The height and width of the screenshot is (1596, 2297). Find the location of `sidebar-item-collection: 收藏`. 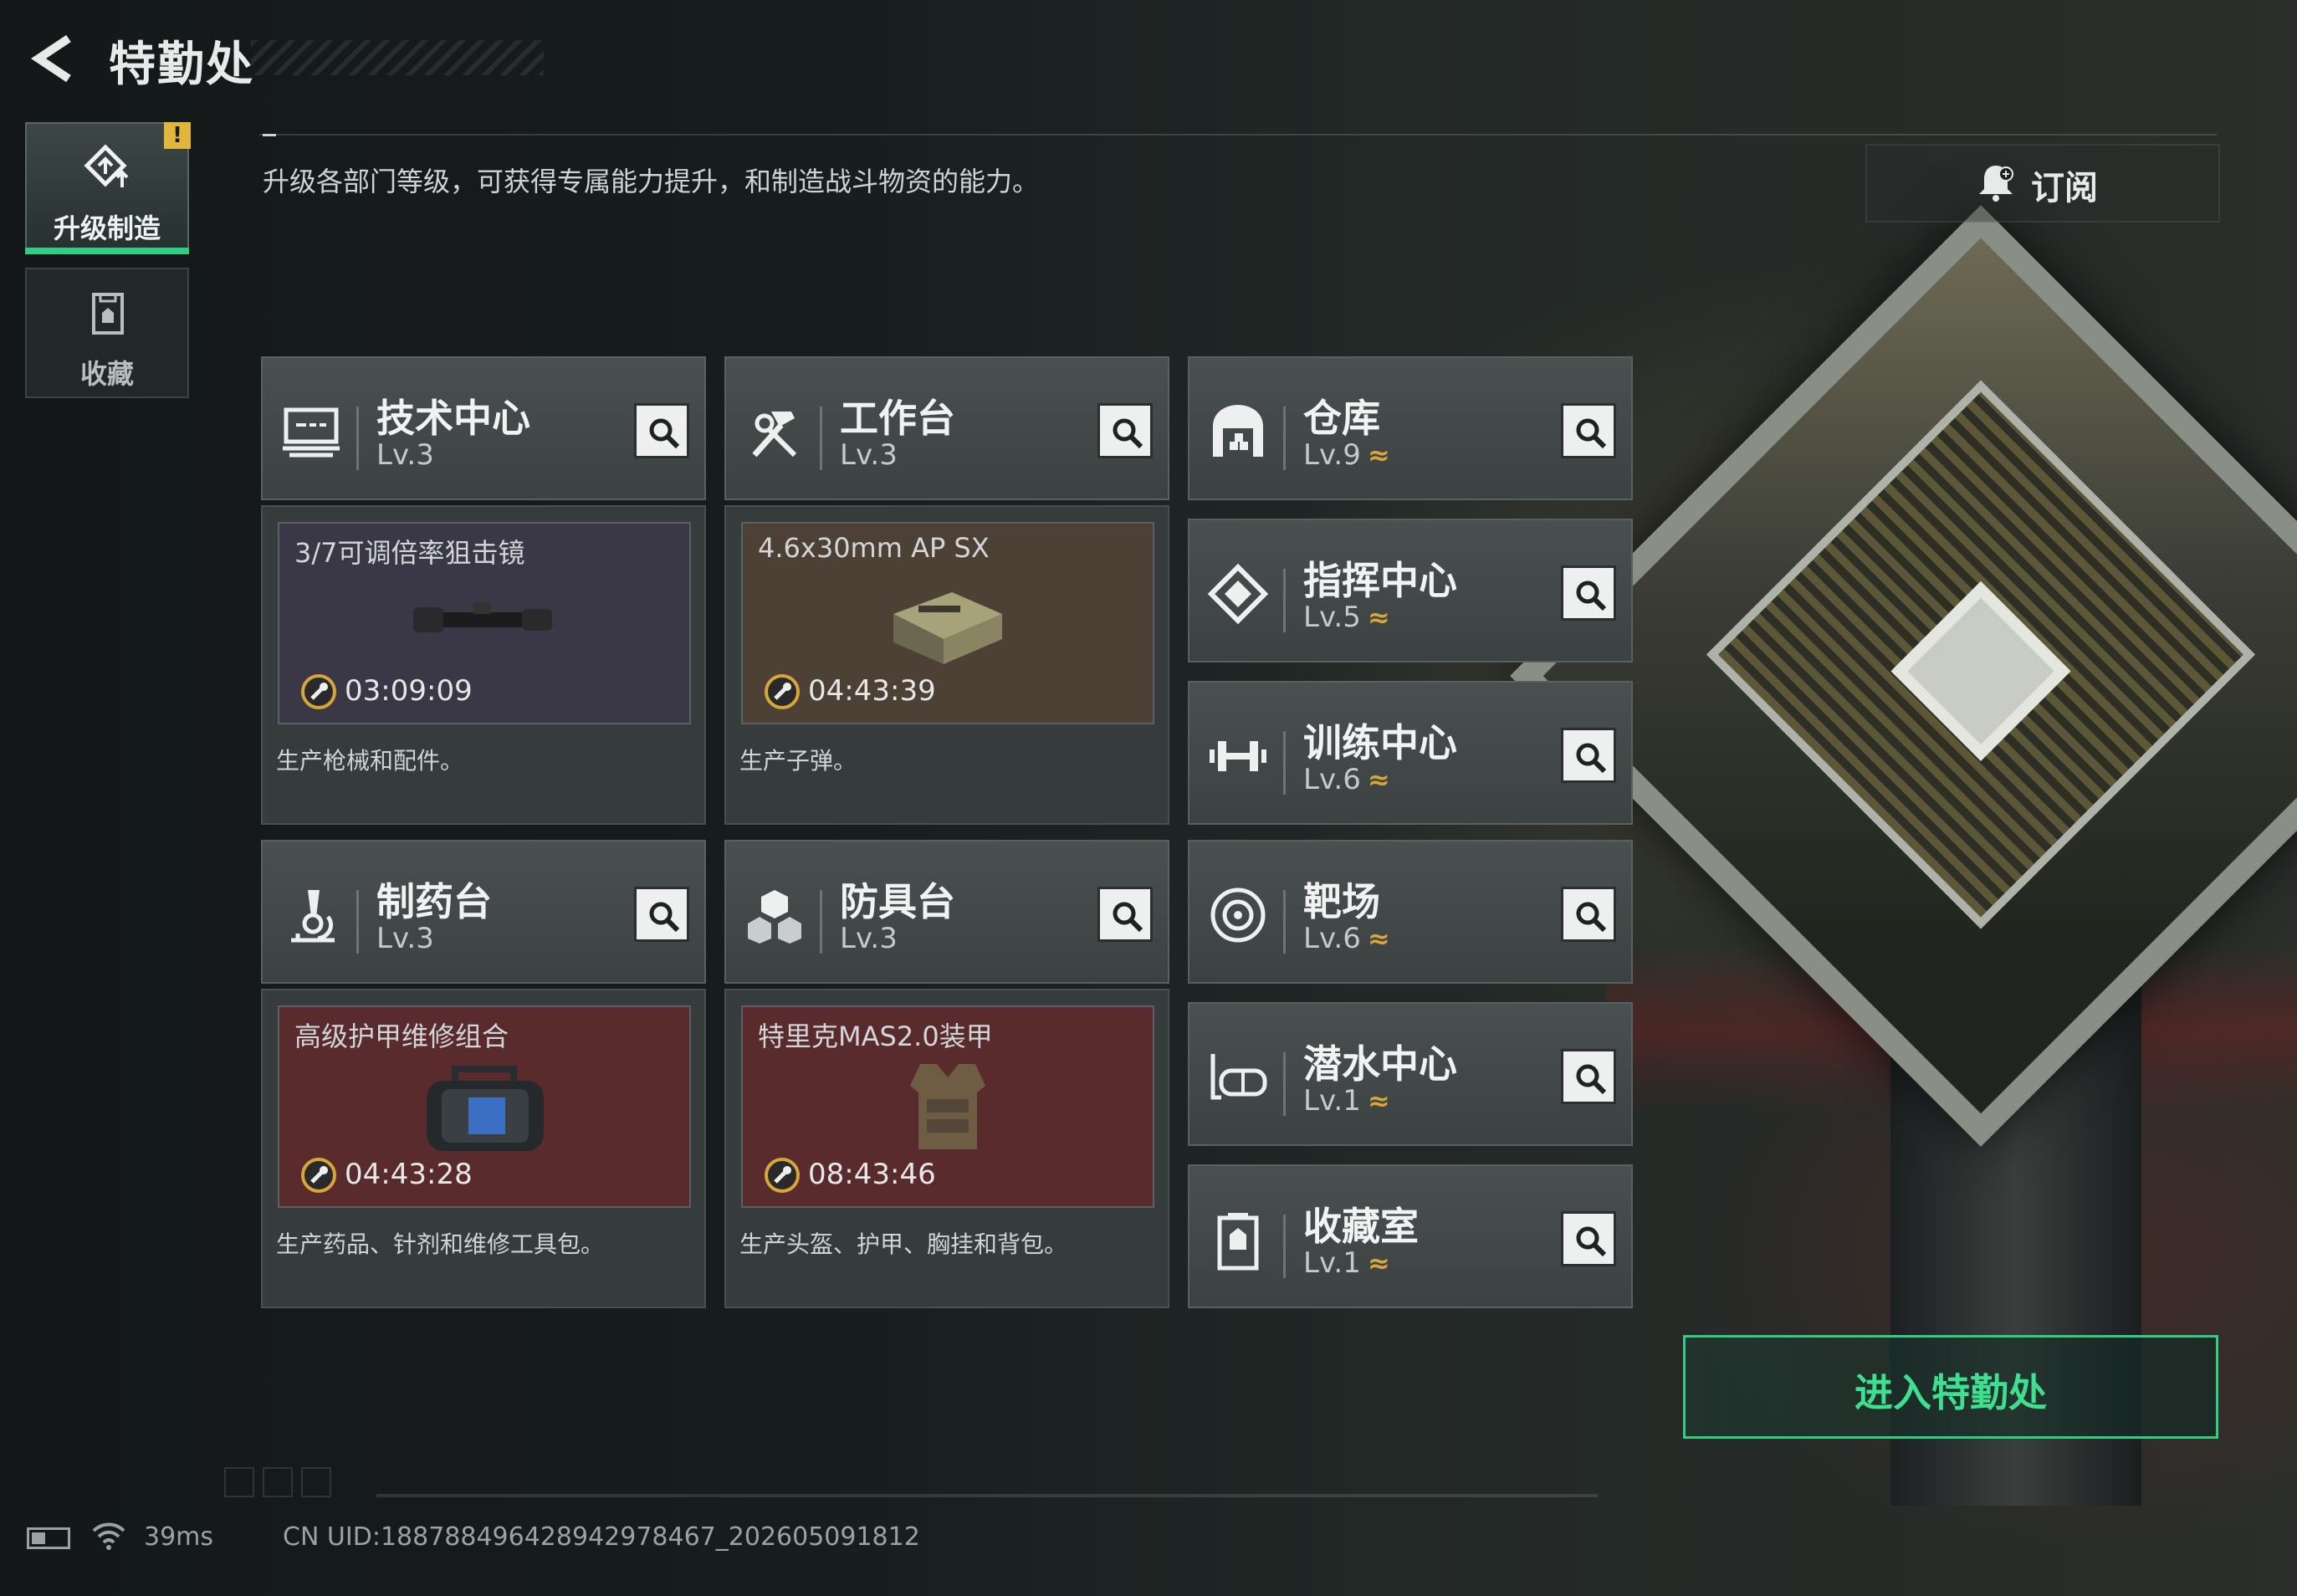

sidebar-item-collection: 收藏 is located at coordinates (107, 333).